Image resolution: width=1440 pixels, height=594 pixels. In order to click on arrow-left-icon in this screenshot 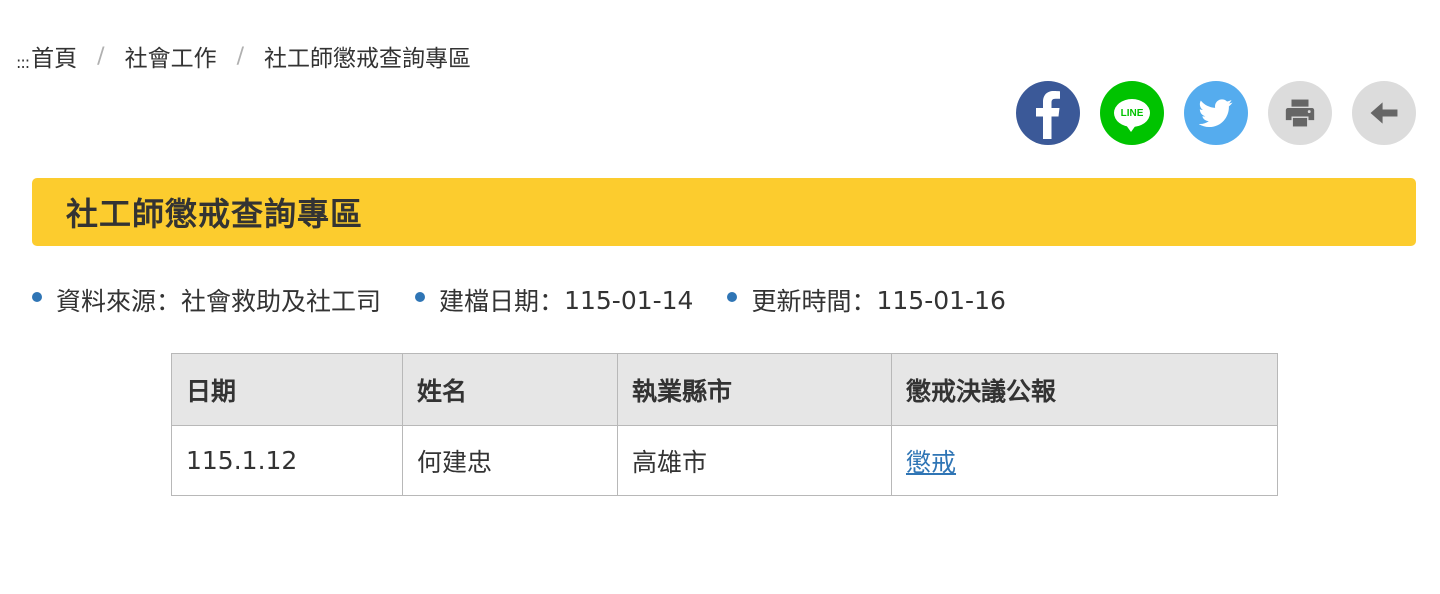, I will do `click(1384, 113)`.